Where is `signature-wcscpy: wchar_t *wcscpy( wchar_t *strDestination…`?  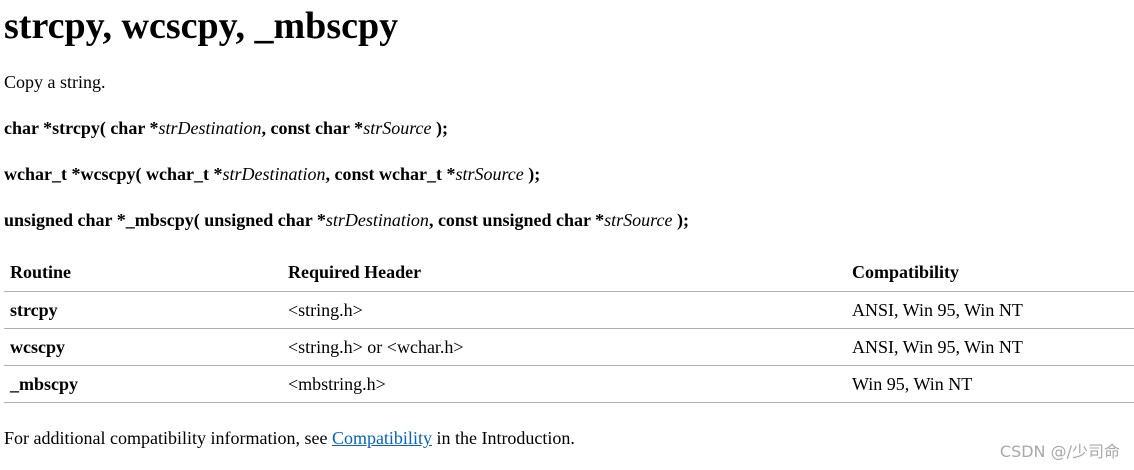 signature-wcscpy: wchar_t *wcscpy( wchar_t *strDestination… is located at coordinates (272, 174).